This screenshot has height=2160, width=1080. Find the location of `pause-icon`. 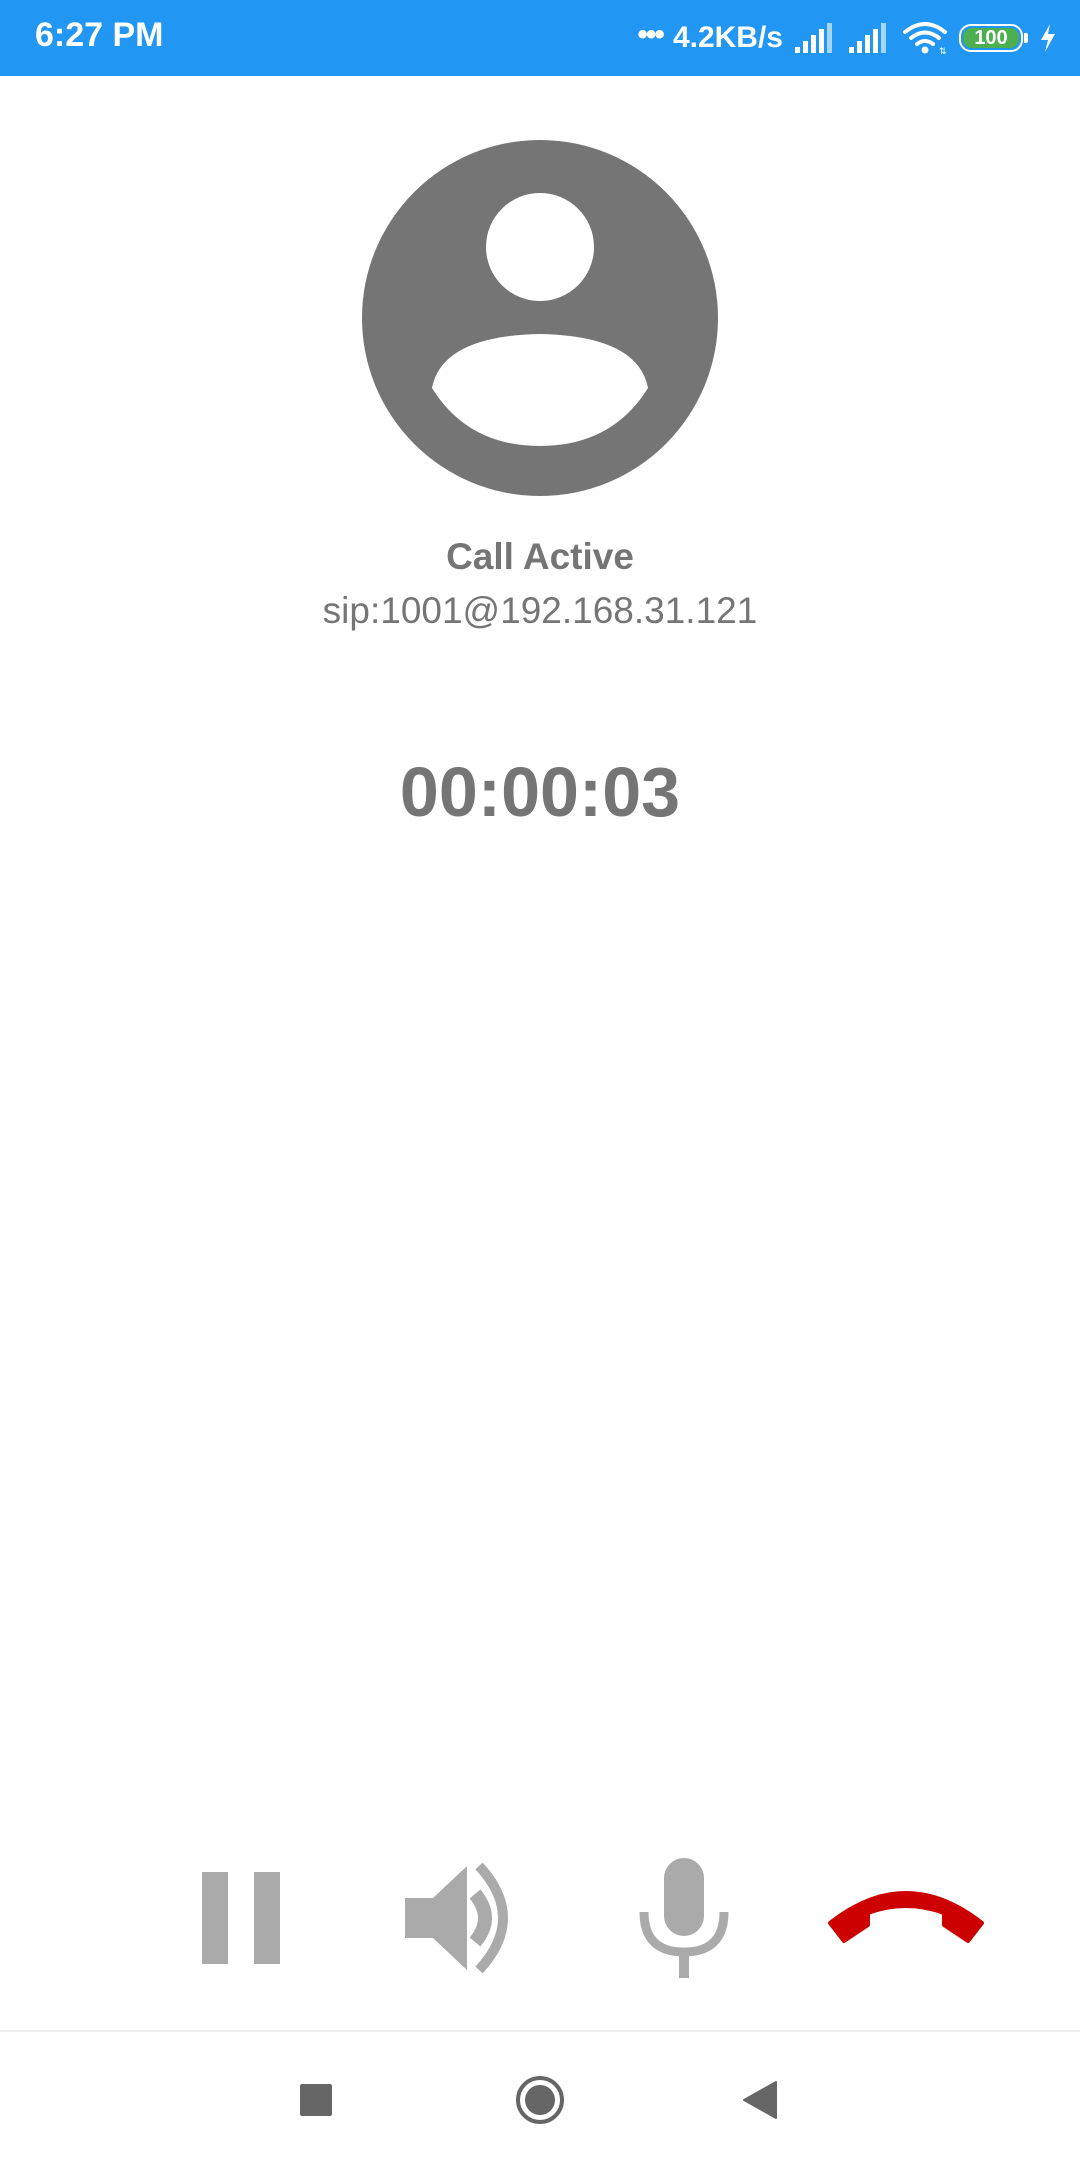

pause-icon is located at coordinates (242, 1920).